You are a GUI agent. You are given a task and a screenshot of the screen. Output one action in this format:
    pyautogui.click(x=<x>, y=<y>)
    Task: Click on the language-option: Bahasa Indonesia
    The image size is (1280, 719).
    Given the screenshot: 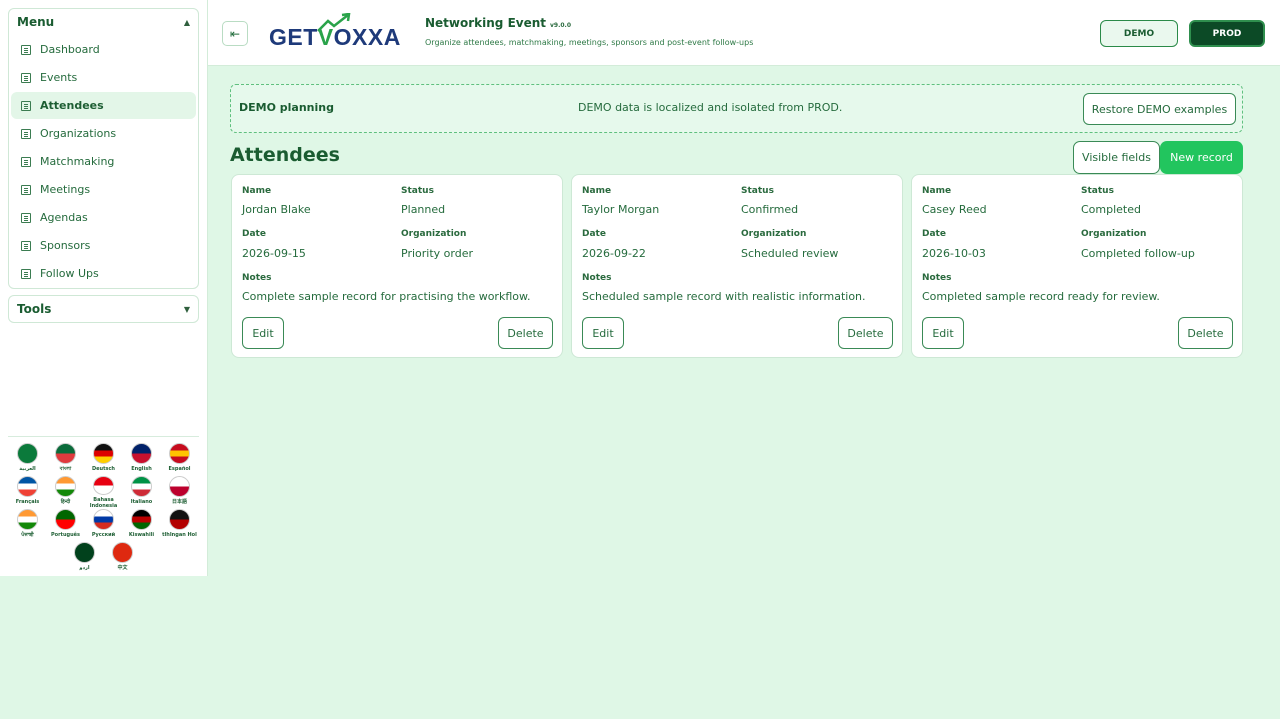 What is the action you would take?
    pyautogui.click(x=104, y=492)
    